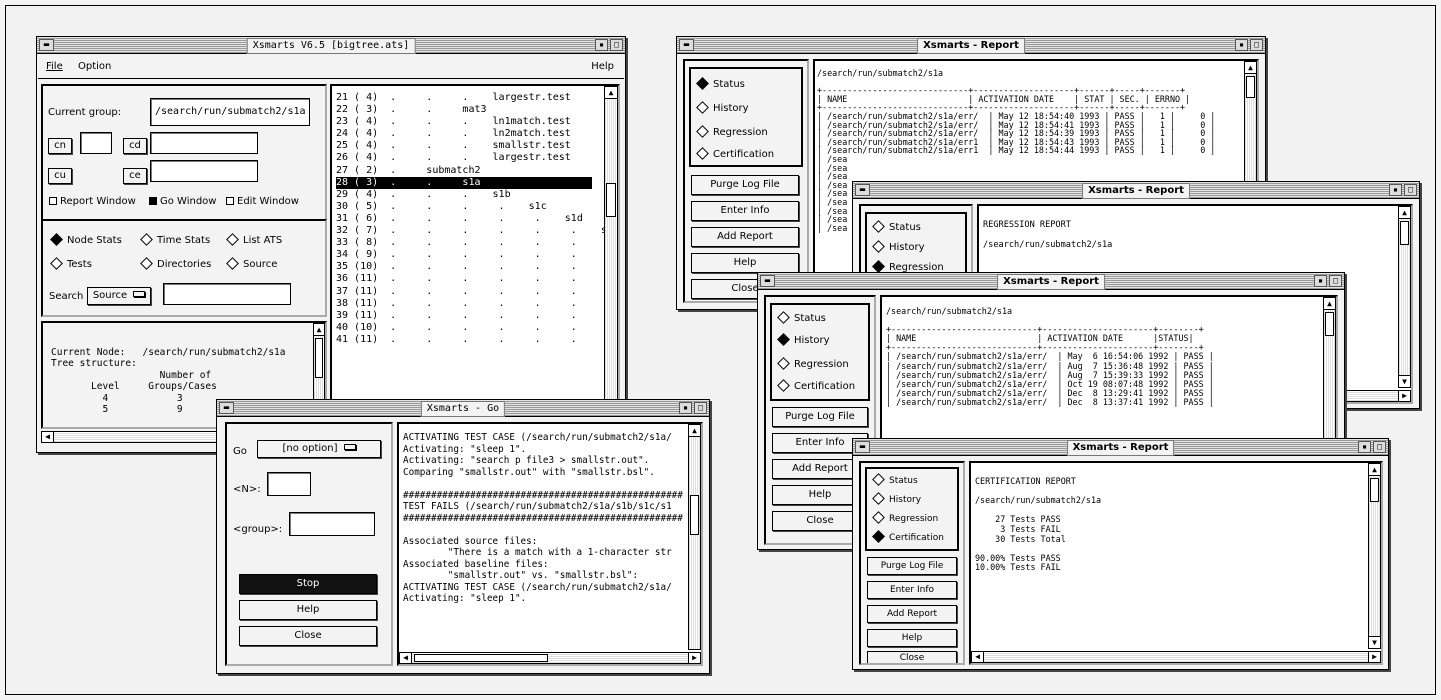 This screenshot has width=1441, height=700. What do you see at coordinates (331, 45) in the screenshot?
I see `title-bar: ▬ Xsmarts V6.5 [bigtree.ats] ▪ □` at bounding box center [331, 45].